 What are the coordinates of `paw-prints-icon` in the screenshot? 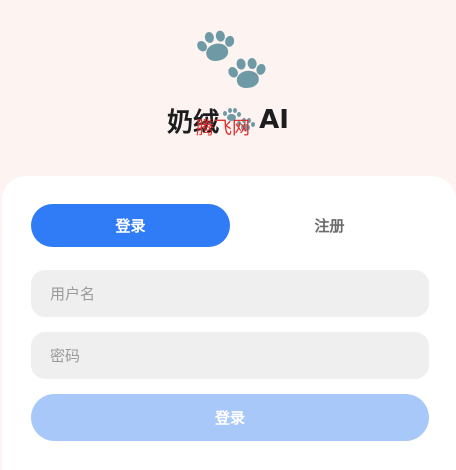 It's located at (239, 120).